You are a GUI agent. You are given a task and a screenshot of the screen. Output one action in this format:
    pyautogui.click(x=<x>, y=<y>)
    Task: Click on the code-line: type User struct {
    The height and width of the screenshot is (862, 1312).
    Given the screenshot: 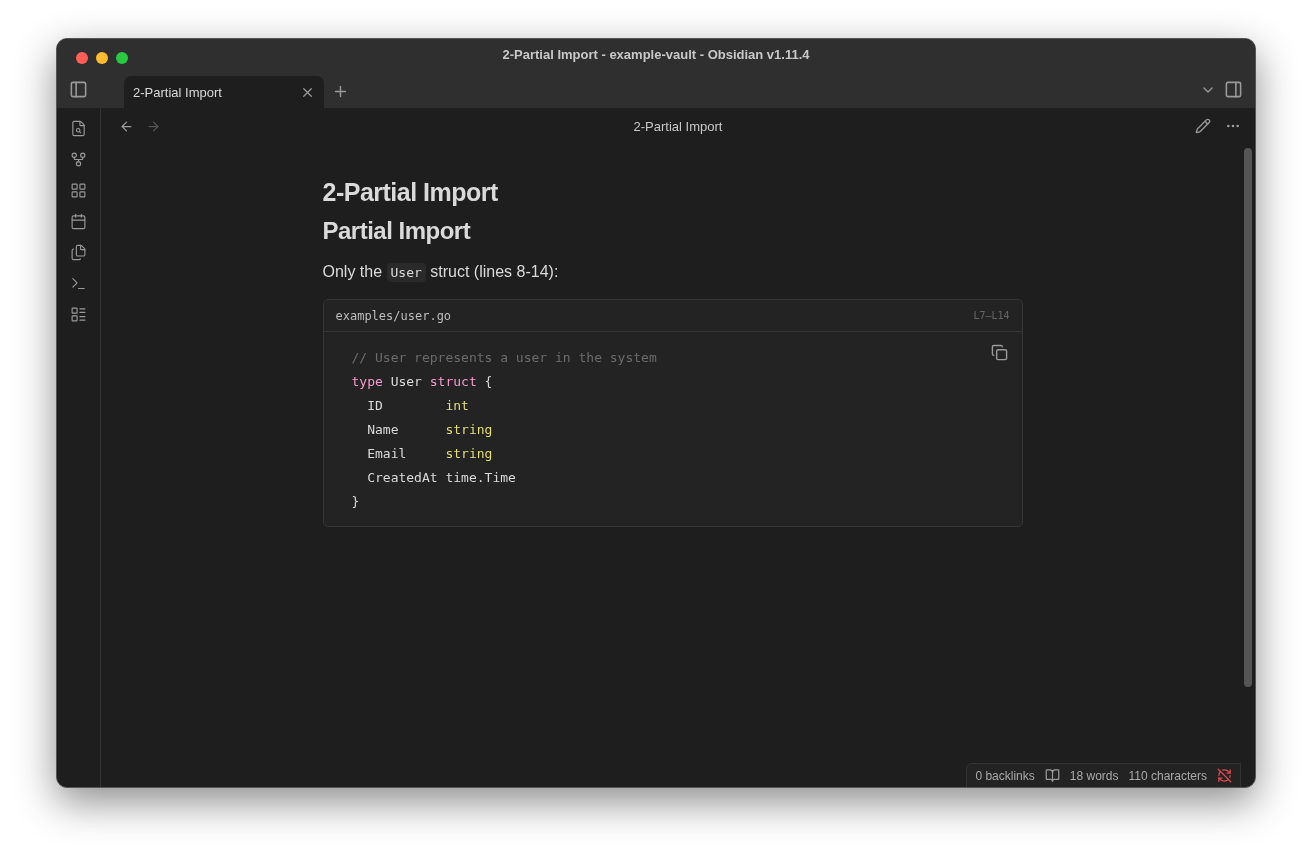 What is the action you would take?
    pyautogui.click(x=422, y=382)
    